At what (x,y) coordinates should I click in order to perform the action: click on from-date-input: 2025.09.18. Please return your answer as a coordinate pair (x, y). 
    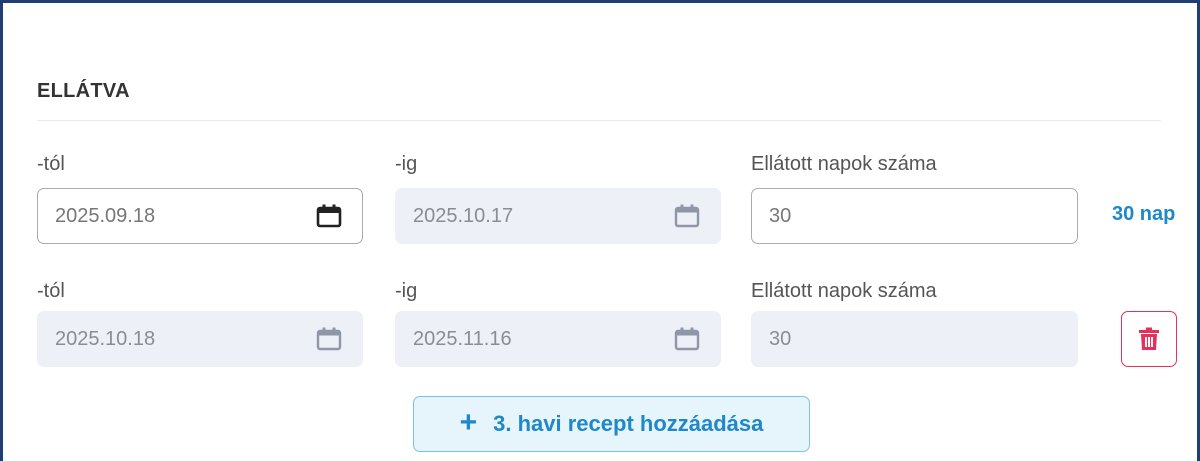
    Looking at the image, I should click on (200, 216).